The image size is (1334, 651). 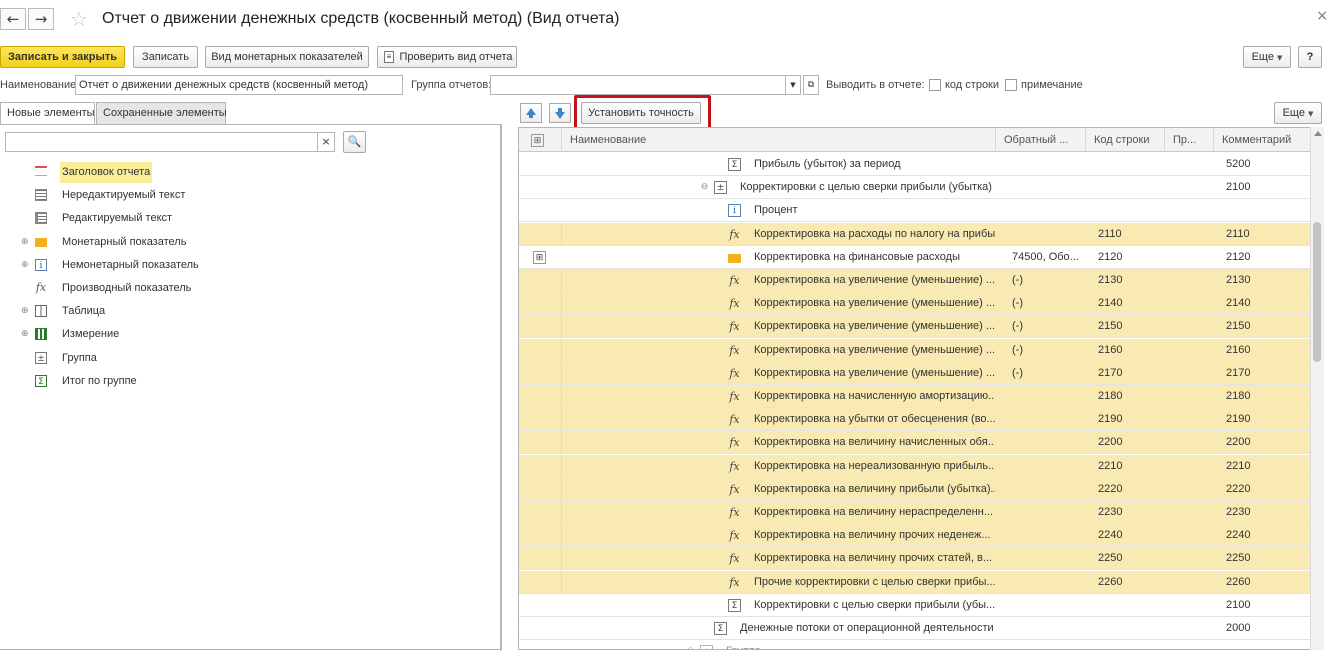 I want to click on group-icon: ±, so click(x=41, y=357).